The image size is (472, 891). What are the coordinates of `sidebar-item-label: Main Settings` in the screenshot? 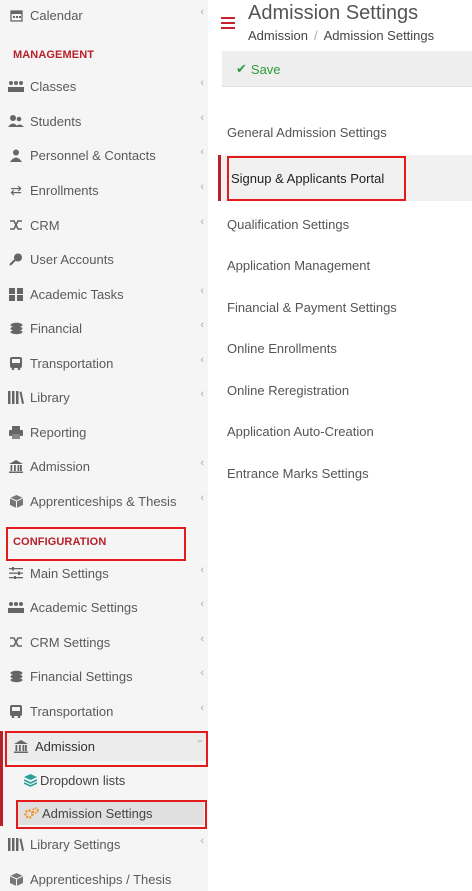 It's located at (69, 573).